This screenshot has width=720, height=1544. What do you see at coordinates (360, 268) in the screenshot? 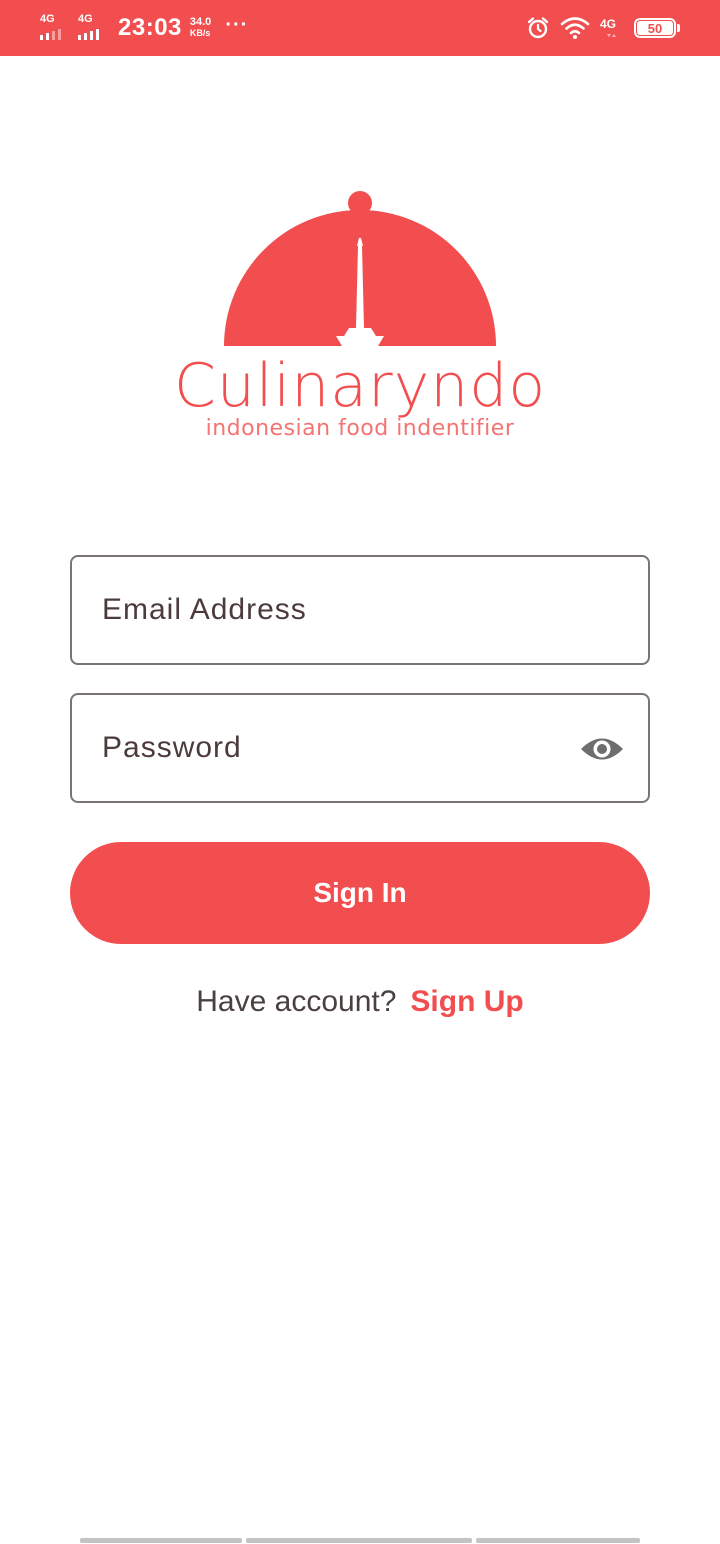
I see `cloche-monument-icon` at bounding box center [360, 268].